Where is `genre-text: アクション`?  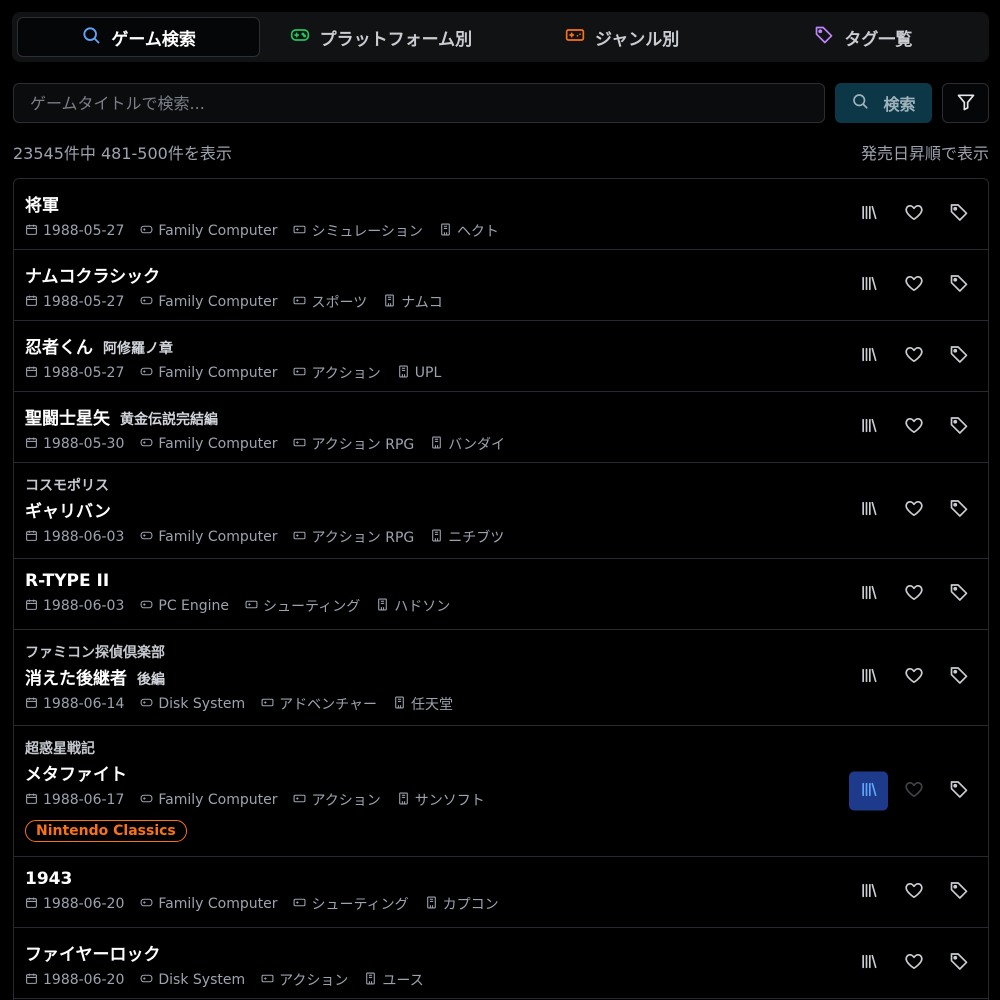
genre-text: アクション is located at coordinates (346, 801).